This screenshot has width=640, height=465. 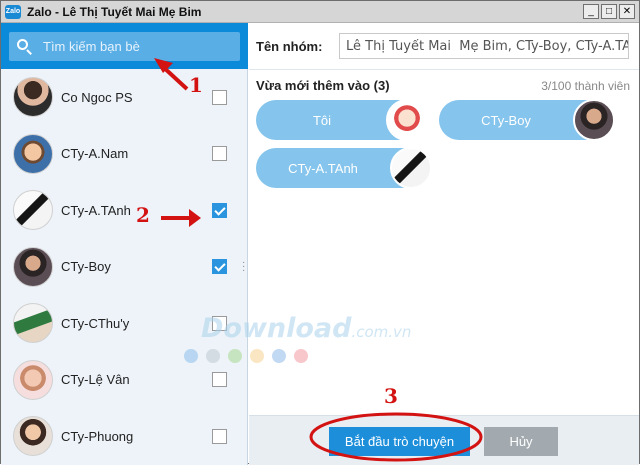 I want to click on contact-name: CTy-A.TAnh, so click(x=96, y=210).